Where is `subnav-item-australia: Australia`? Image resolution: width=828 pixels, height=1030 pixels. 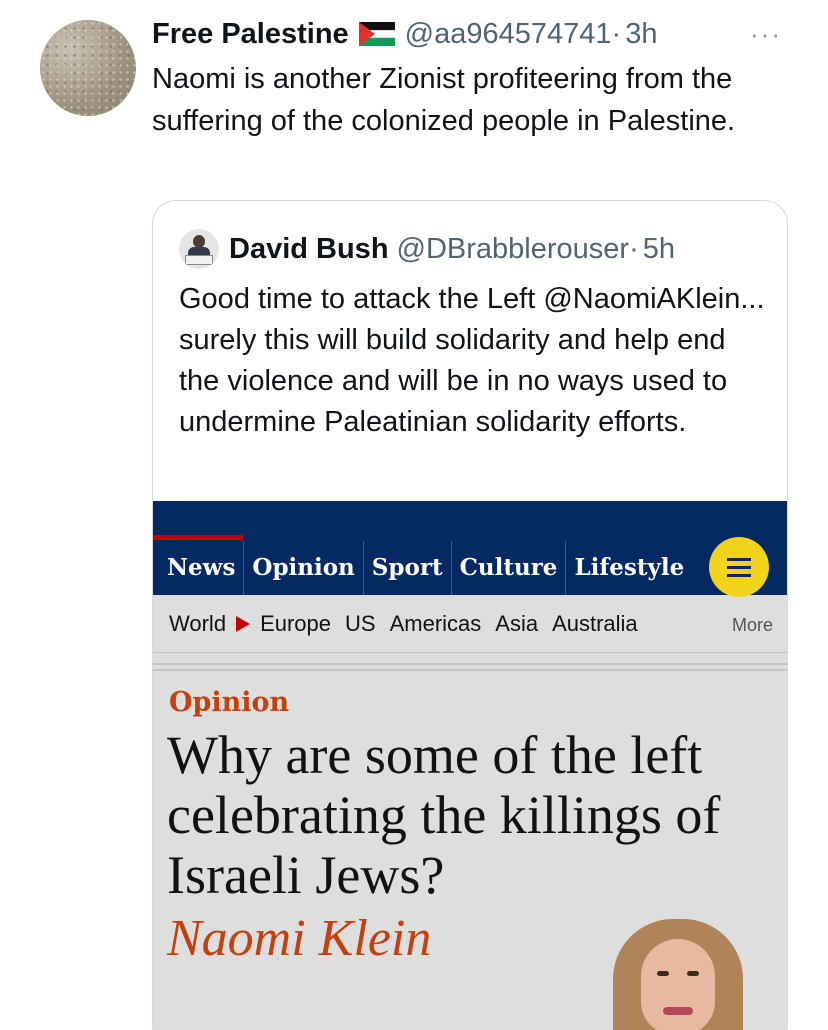 subnav-item-australia: Australia is located at coordinates (595, 623).